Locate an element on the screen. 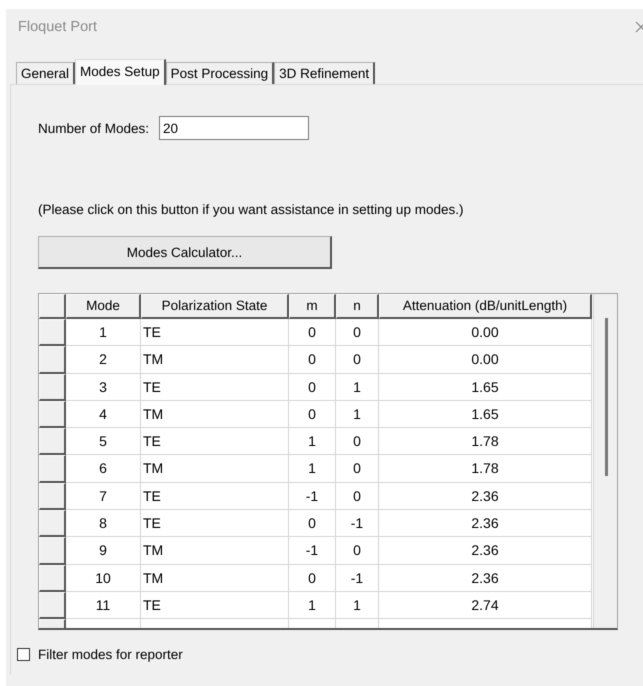 This screenshot has height=686, width=643. table-cell: 3 is located at coordinates (103, 387).